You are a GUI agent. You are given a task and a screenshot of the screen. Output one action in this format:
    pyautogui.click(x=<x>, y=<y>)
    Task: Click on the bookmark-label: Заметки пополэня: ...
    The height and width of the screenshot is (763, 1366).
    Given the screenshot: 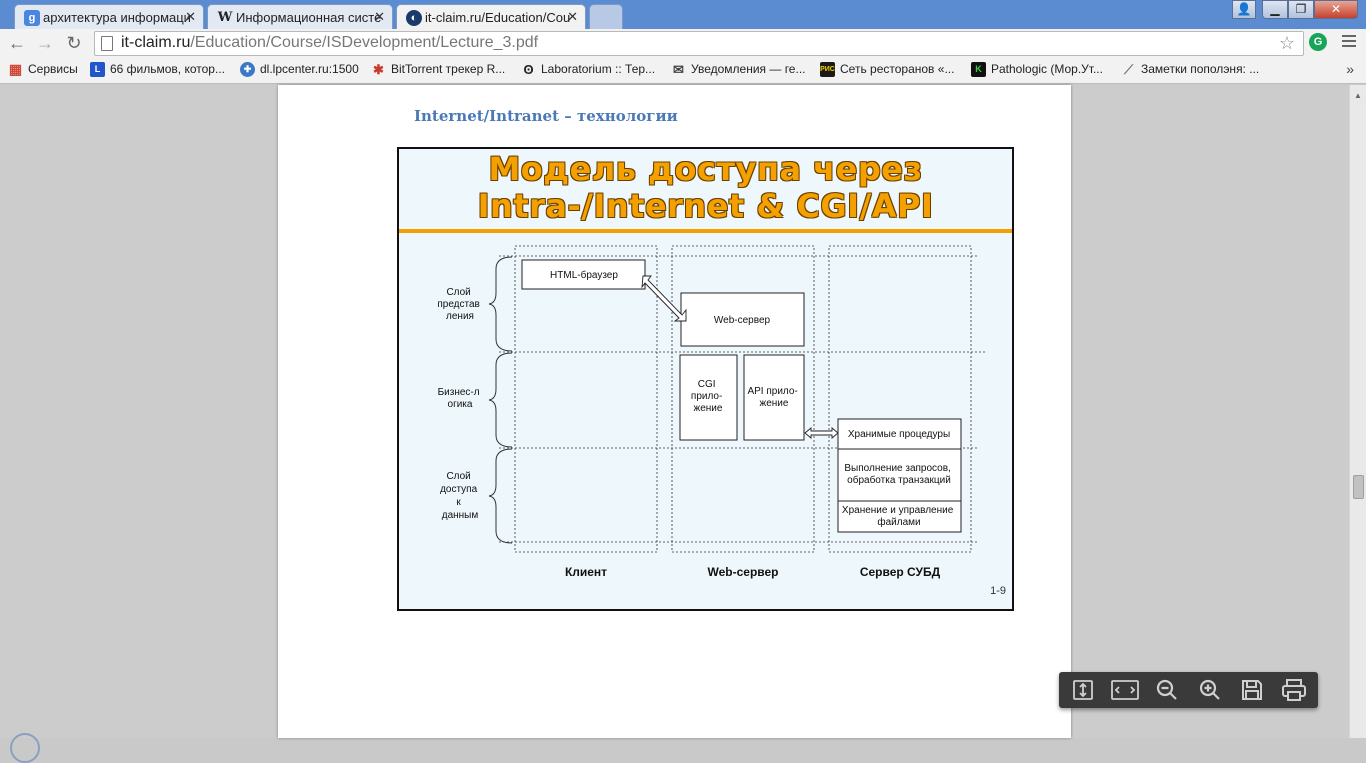 What is the action you would take?
    pyautogui.click(x=1200, y=69)
    